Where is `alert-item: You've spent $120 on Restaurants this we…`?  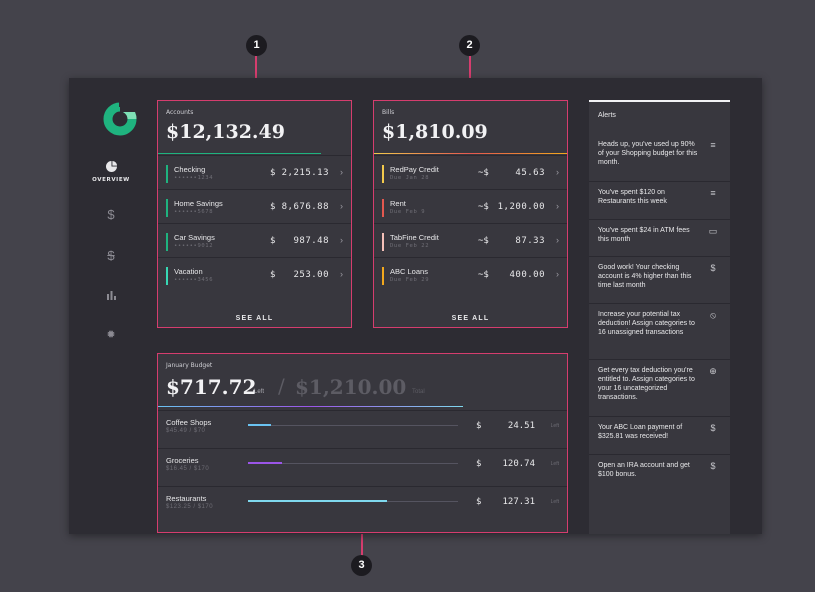 alert-item: You've spent $120 on Restaurants this we… is located at coordinates (659, 200).